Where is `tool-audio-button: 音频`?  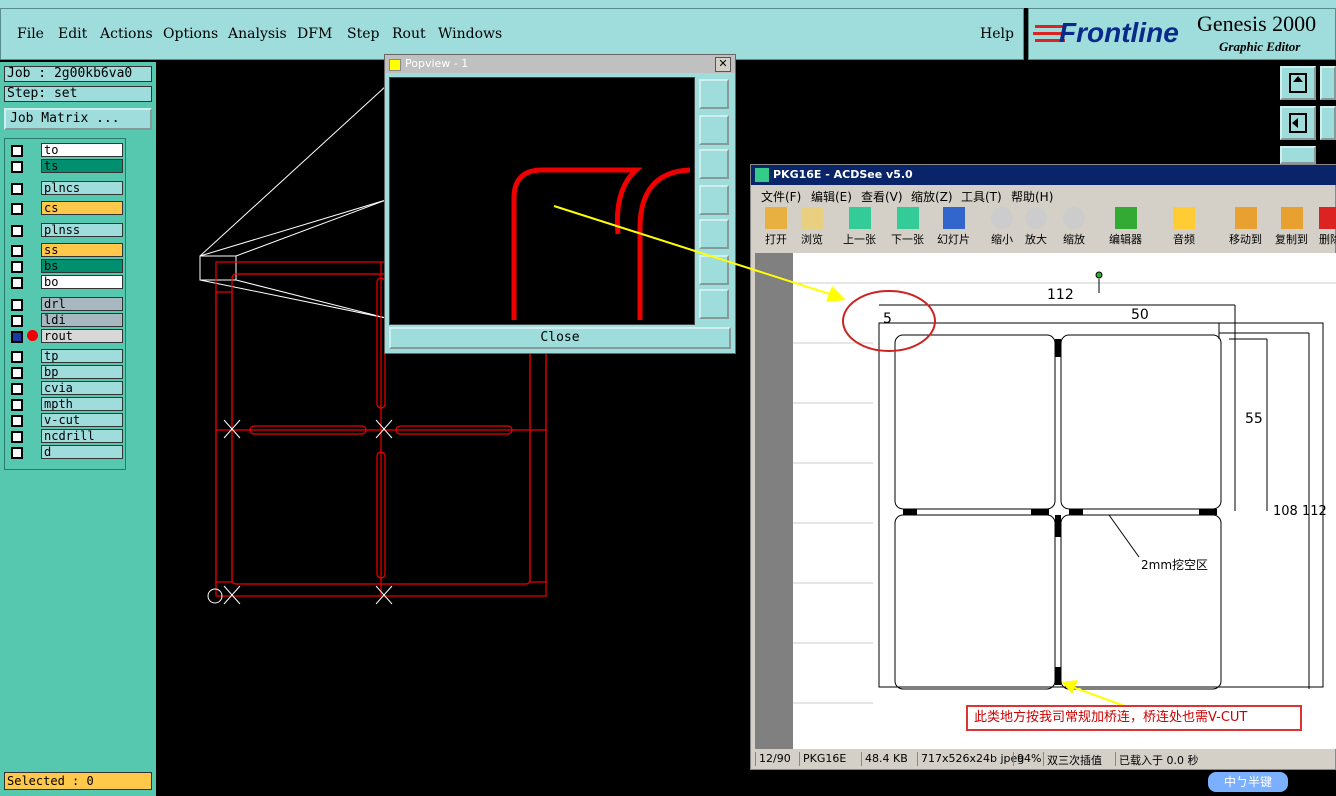
tool-audio-button: 音频 is located at coordinates (1184, 227).